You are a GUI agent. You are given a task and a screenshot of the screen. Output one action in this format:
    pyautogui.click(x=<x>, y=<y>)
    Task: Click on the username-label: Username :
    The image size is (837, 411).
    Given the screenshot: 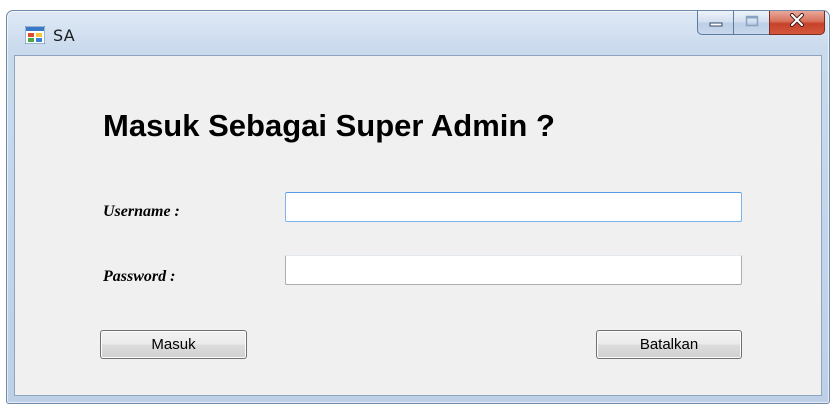 What is the action you would take?
    pyautogui.click(x=141, y=211)
    